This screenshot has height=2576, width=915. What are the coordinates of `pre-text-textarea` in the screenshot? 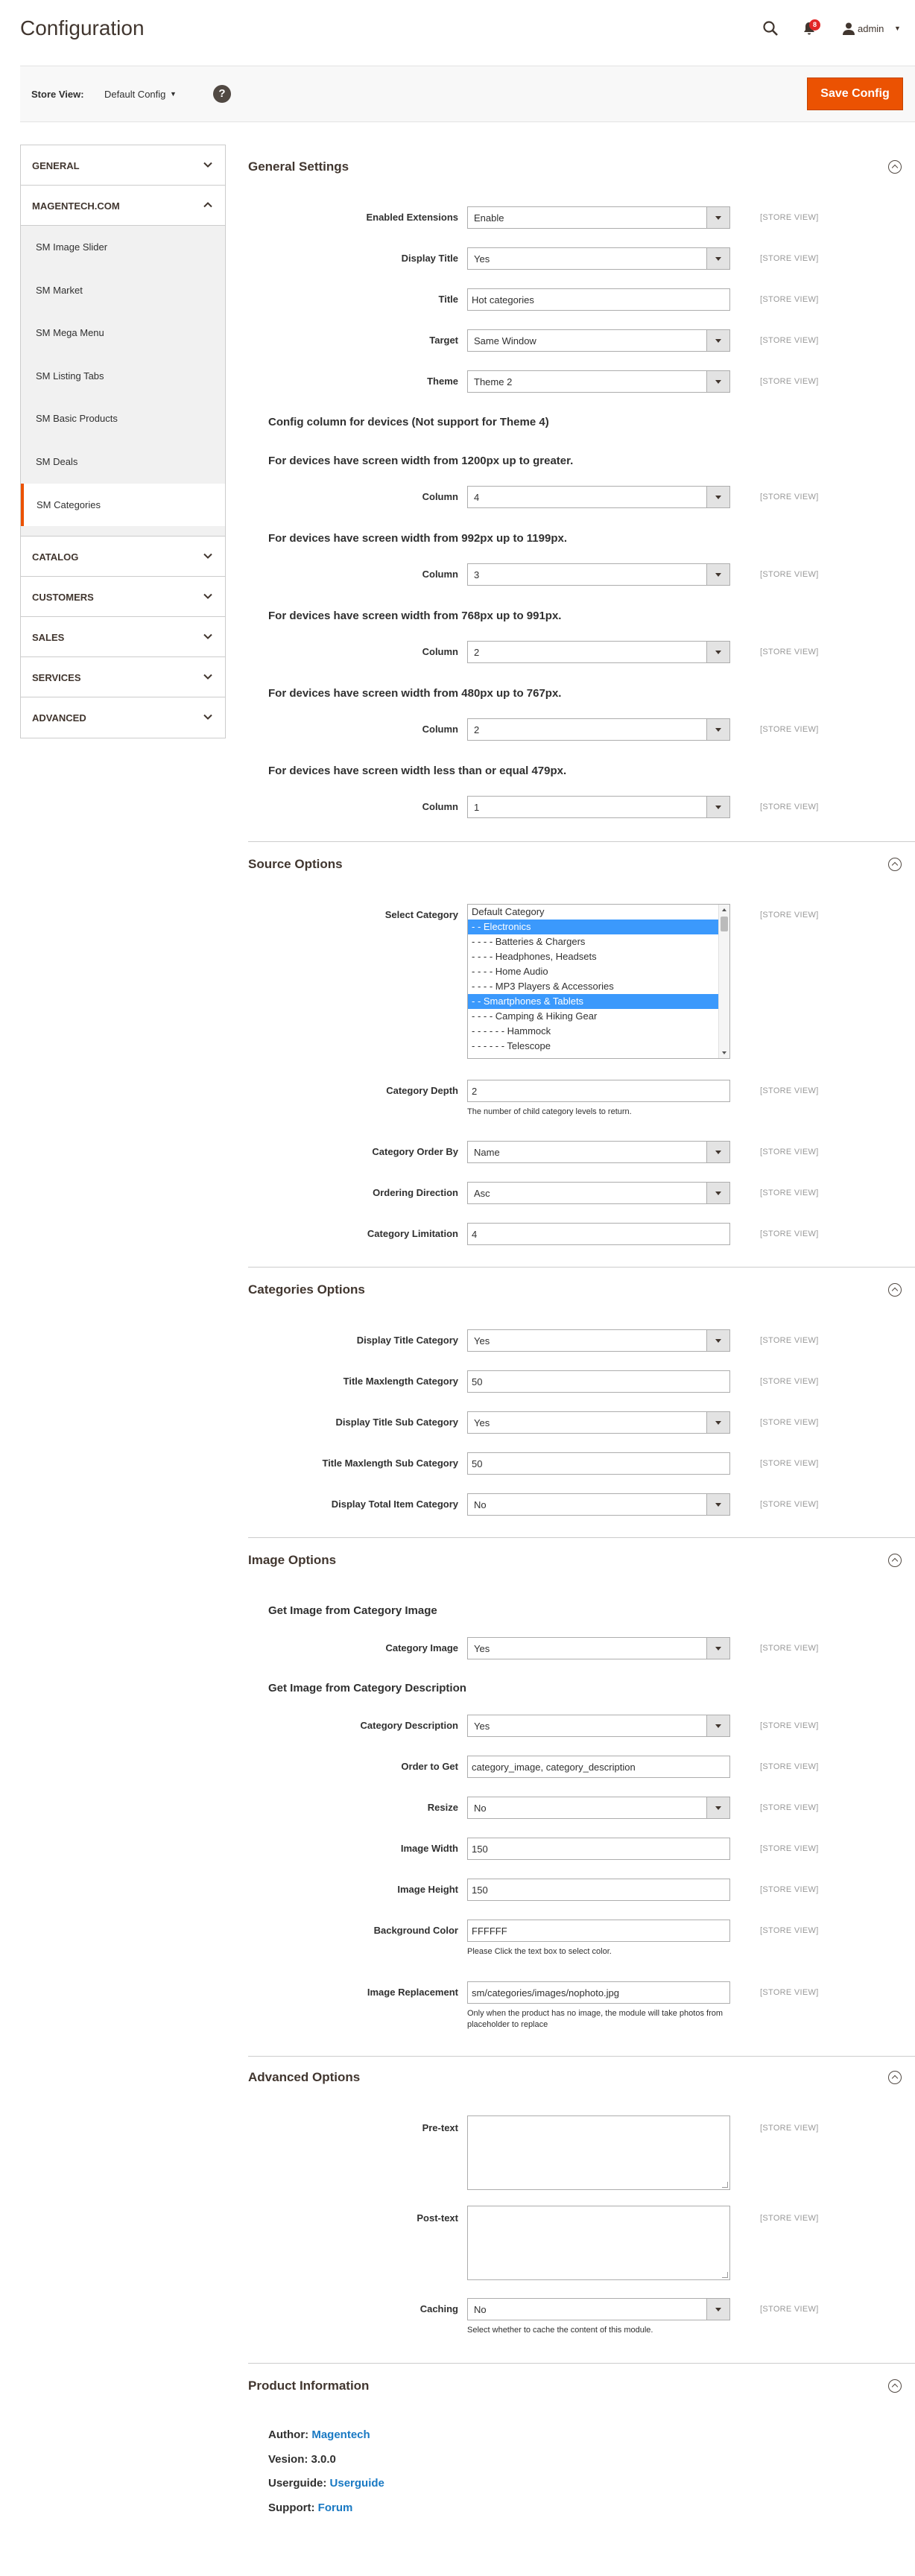 It's located at (598, 2152).